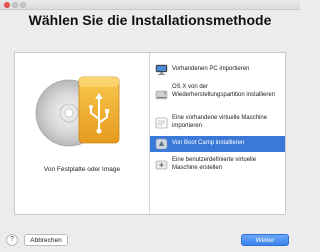 The image size is (320, 252). What do you see at coordinates (46, 240) in the screenshot?
I see `cancel-button: Abbrechen` at bounding box center [46, 240].